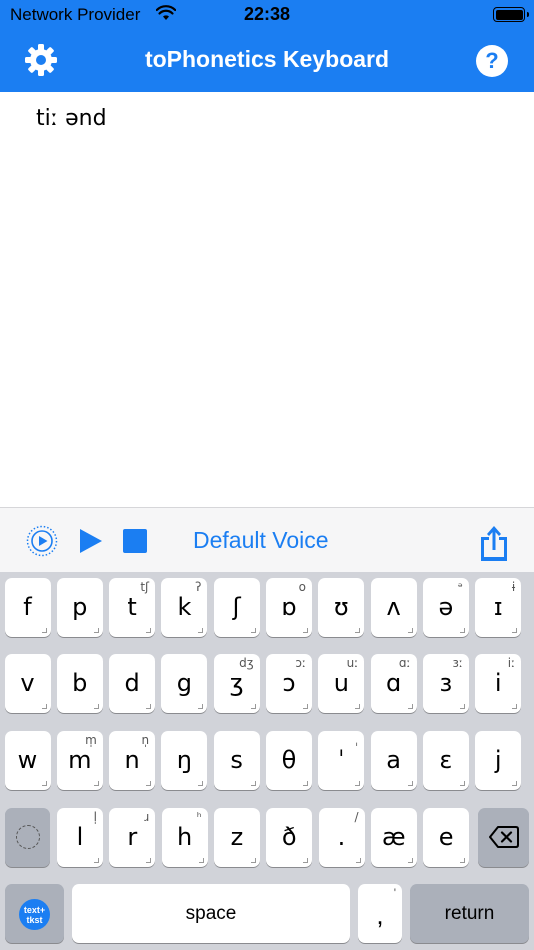 The height and width of the screenshot is (950, 534). Describe the element at coordinates (236, 683) in the screenshot. I see `key-1-4: dʒ ʒ` at that location.